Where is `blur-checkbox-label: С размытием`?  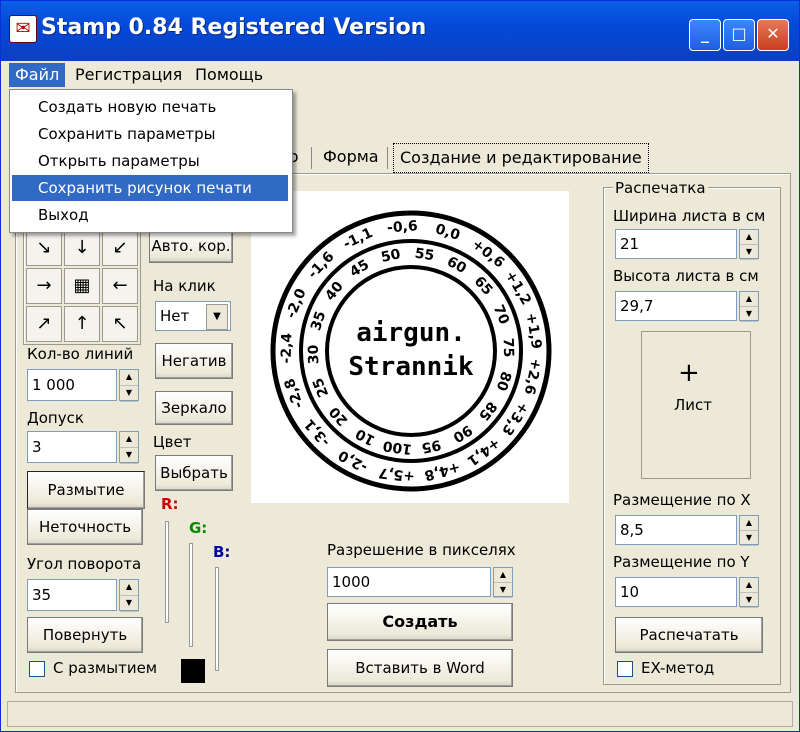
blur-checkbox-label: С размытием is located at coordinates (105, 668).